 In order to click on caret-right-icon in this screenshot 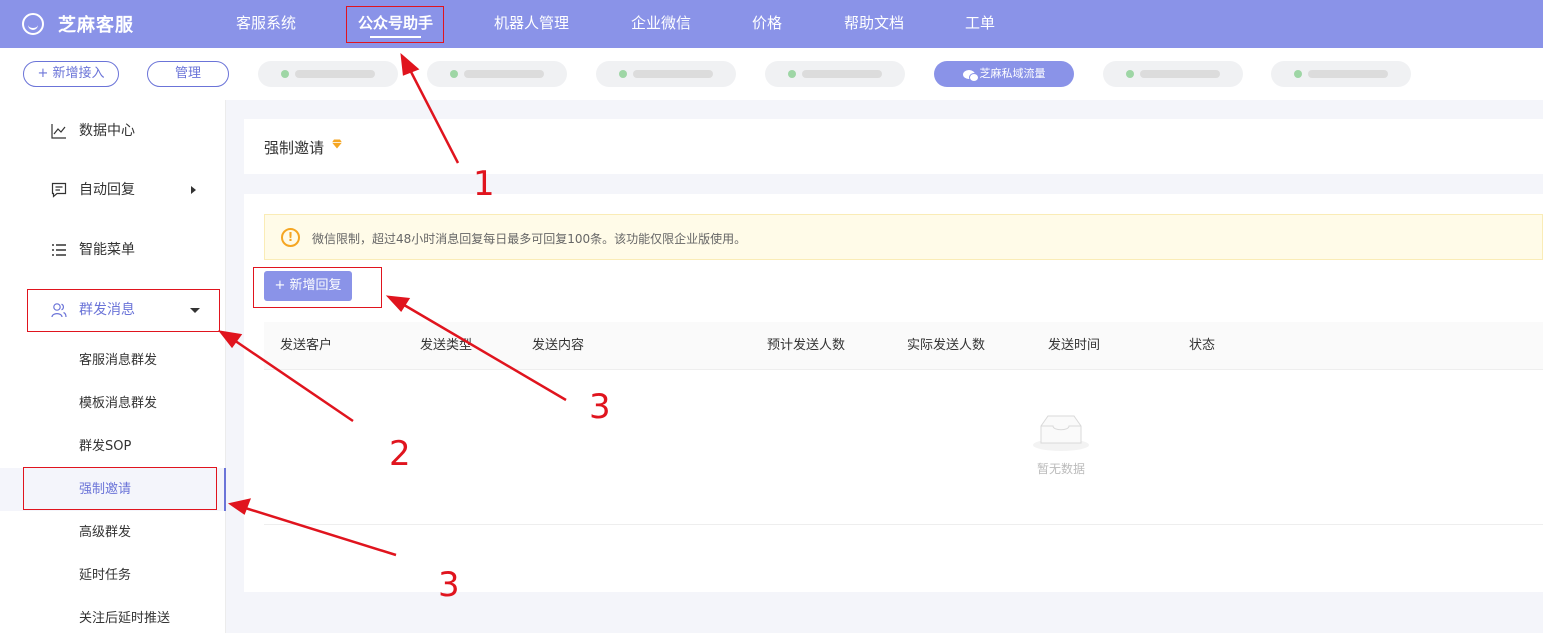, I will do `click(193, 190)`.